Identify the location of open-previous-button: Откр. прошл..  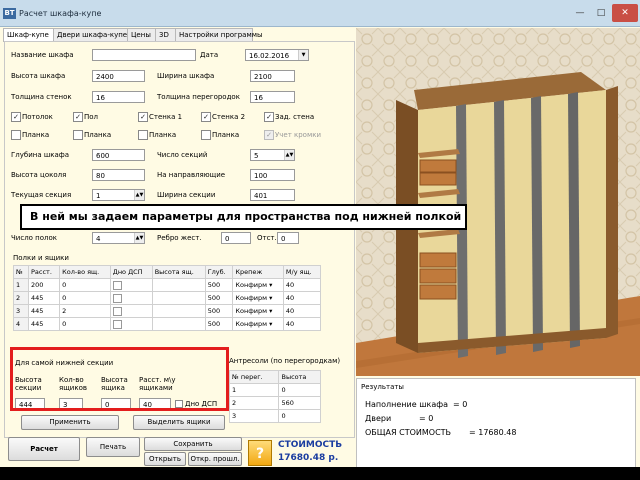
(215, 459).